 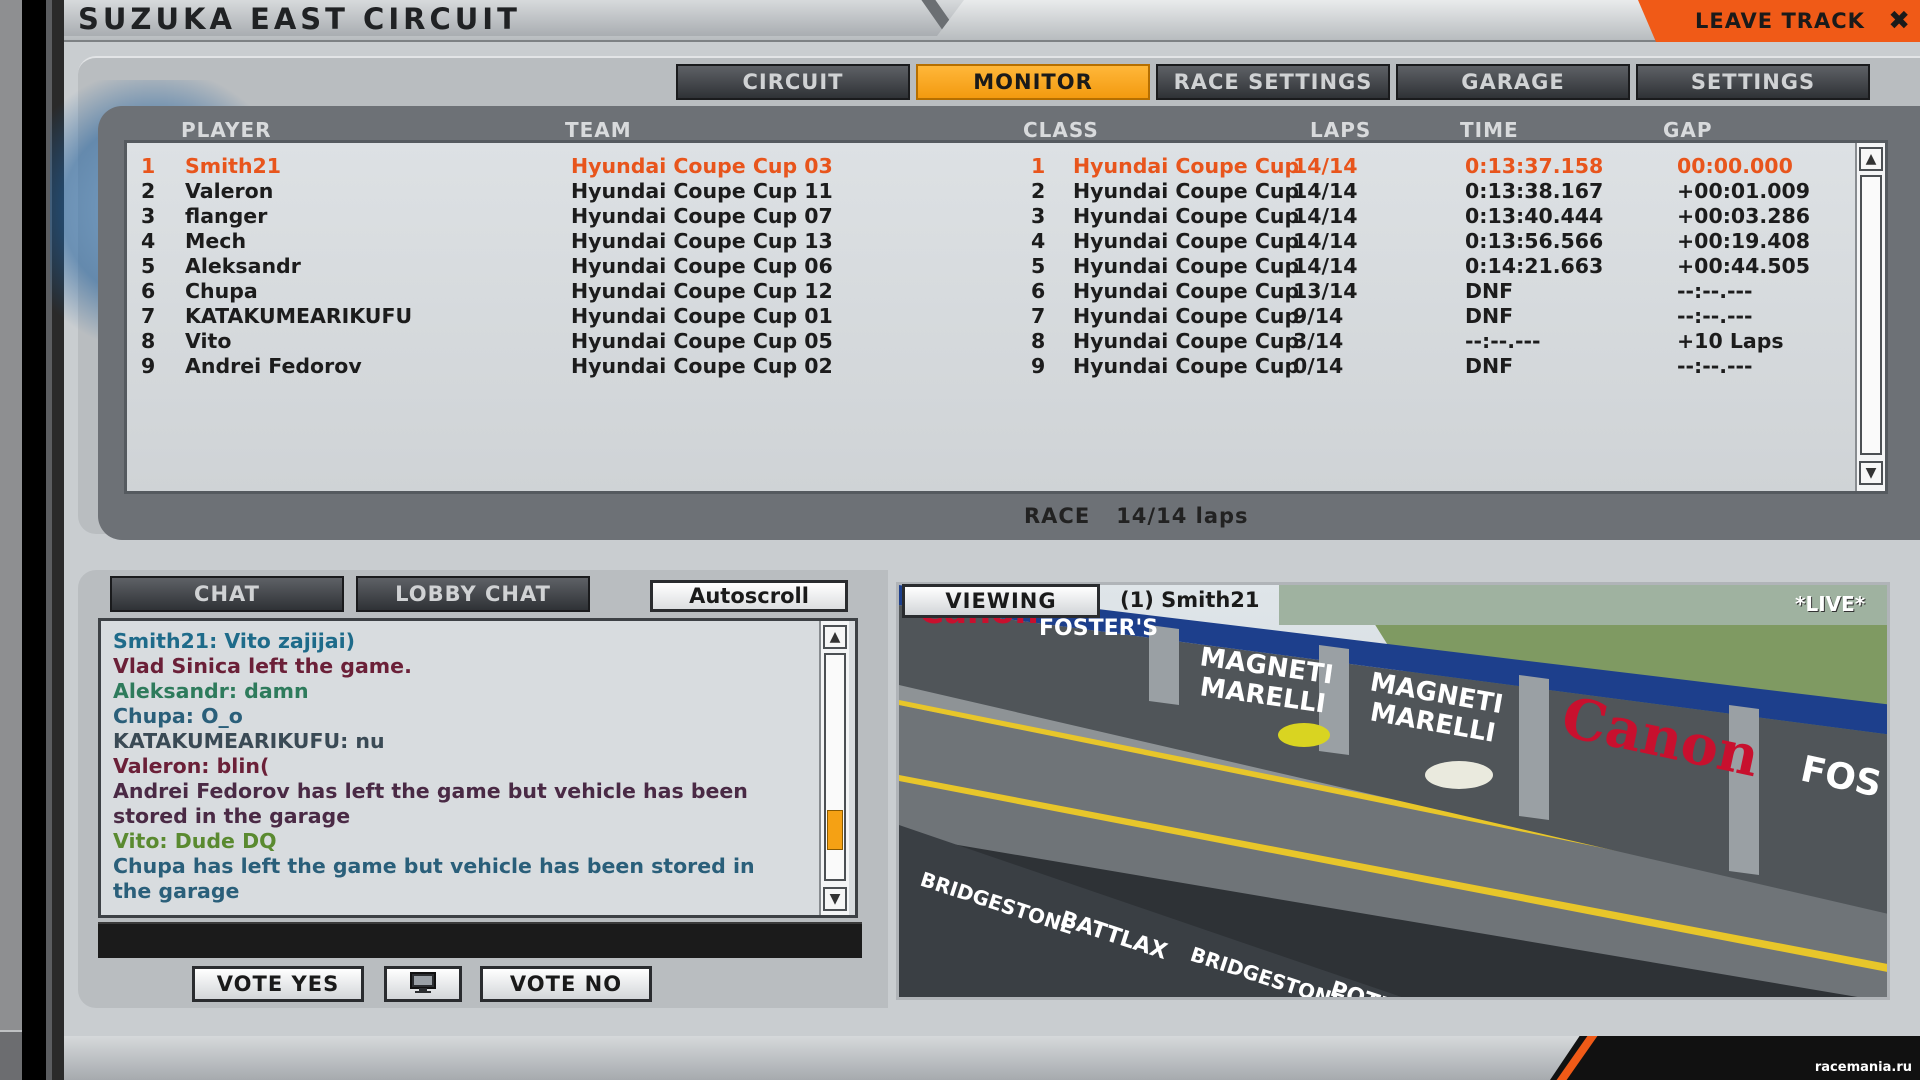 What do you see at coordinates (702, 216) in the screenshot?
I see `row-team: Hyundai Coupe Cup 07` at bounding box center [702, 216].